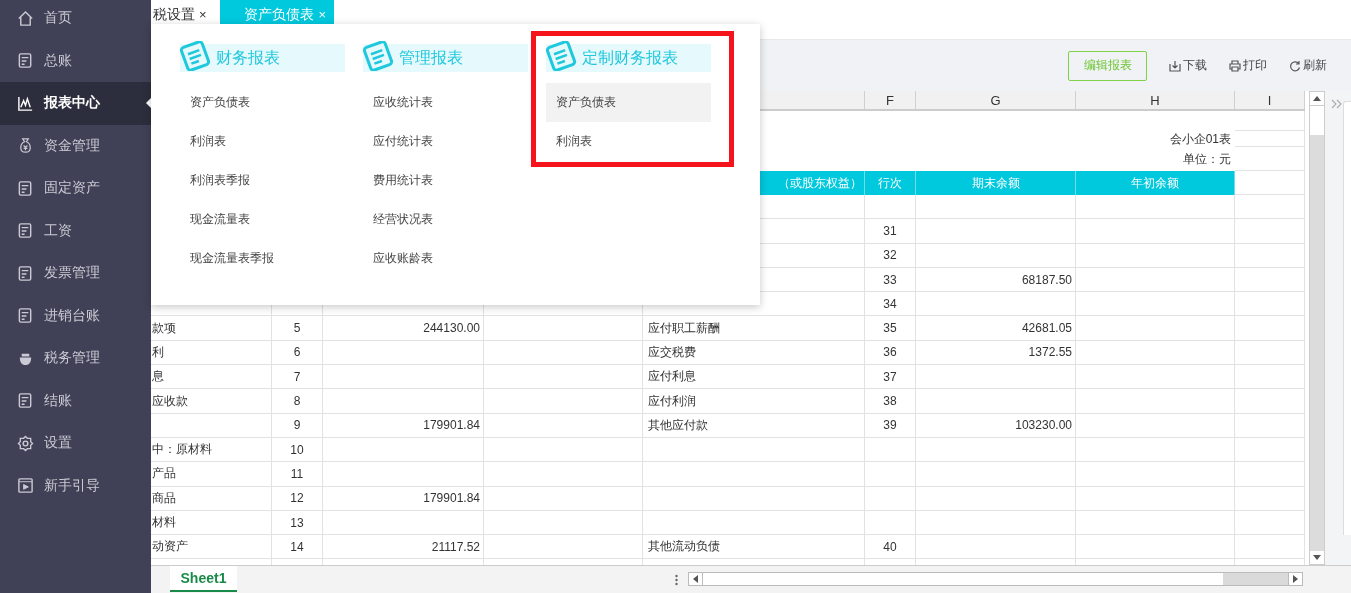 This screenshot has height=593, width=1351. Describe the element at coordinates (184, 13) in the screenshot. I see `tab: 税设置 ×` at that location.